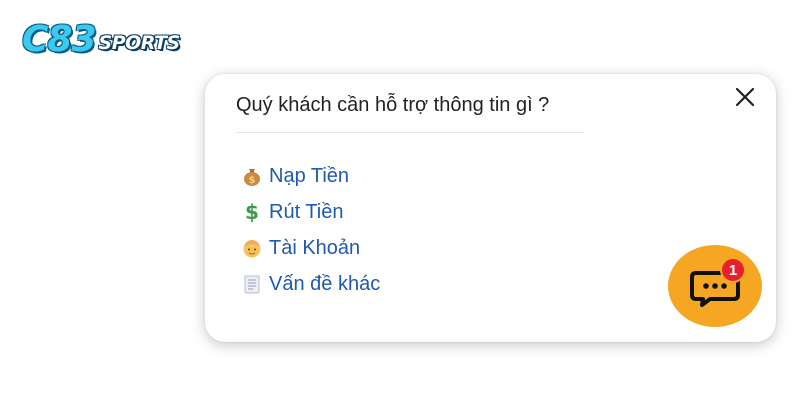  I want to click on notification-badge: 1, so click(733, 270).